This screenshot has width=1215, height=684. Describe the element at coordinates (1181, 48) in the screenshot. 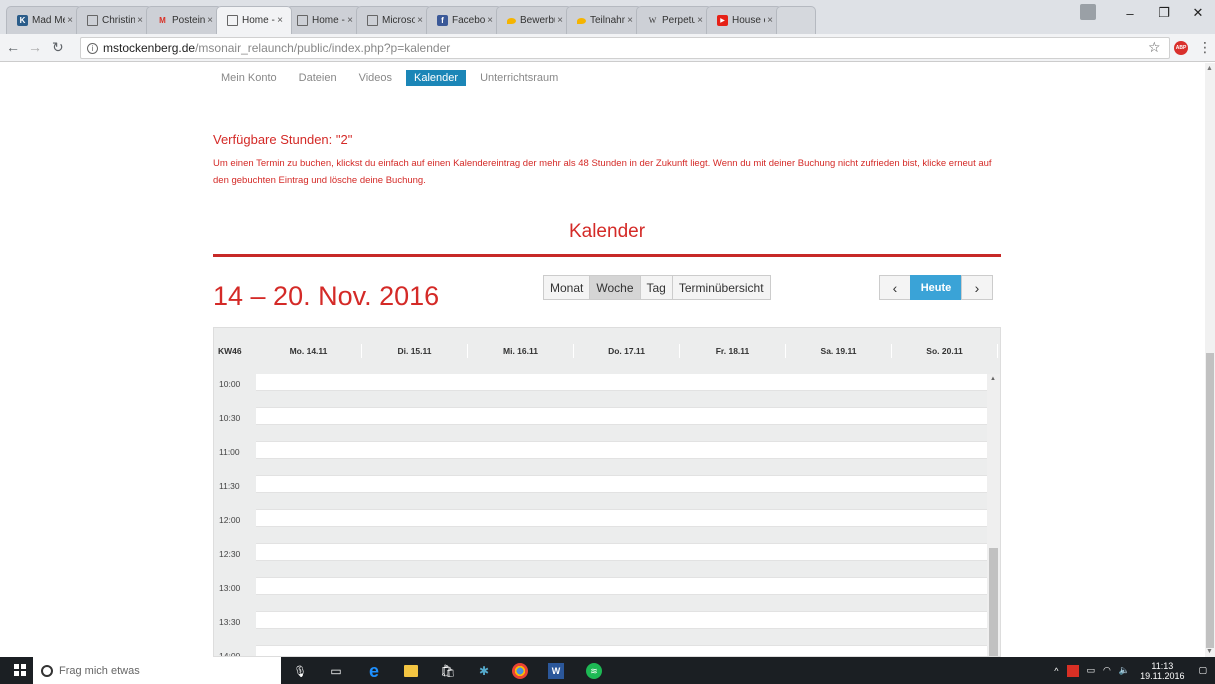

I see `adblock-icon: ABP` at that location.